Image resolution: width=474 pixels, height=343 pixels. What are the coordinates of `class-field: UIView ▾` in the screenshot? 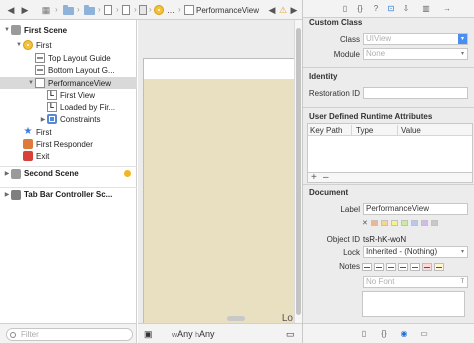 It's located at (415, 39).